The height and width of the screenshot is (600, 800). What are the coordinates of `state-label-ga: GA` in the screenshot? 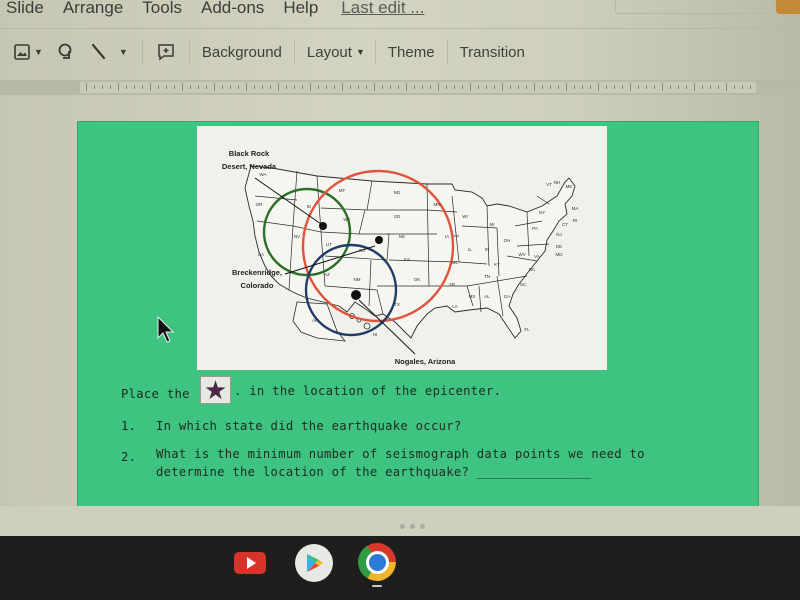 It's located at (507, 296).